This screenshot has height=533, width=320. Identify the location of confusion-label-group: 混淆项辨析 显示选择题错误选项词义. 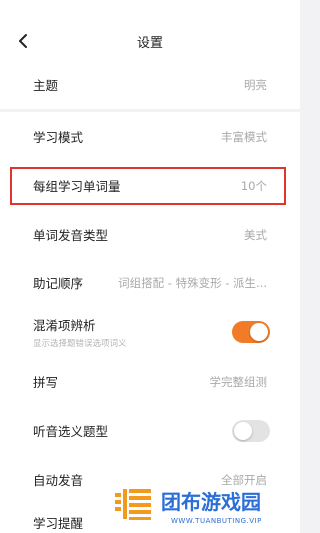
(80, 332).